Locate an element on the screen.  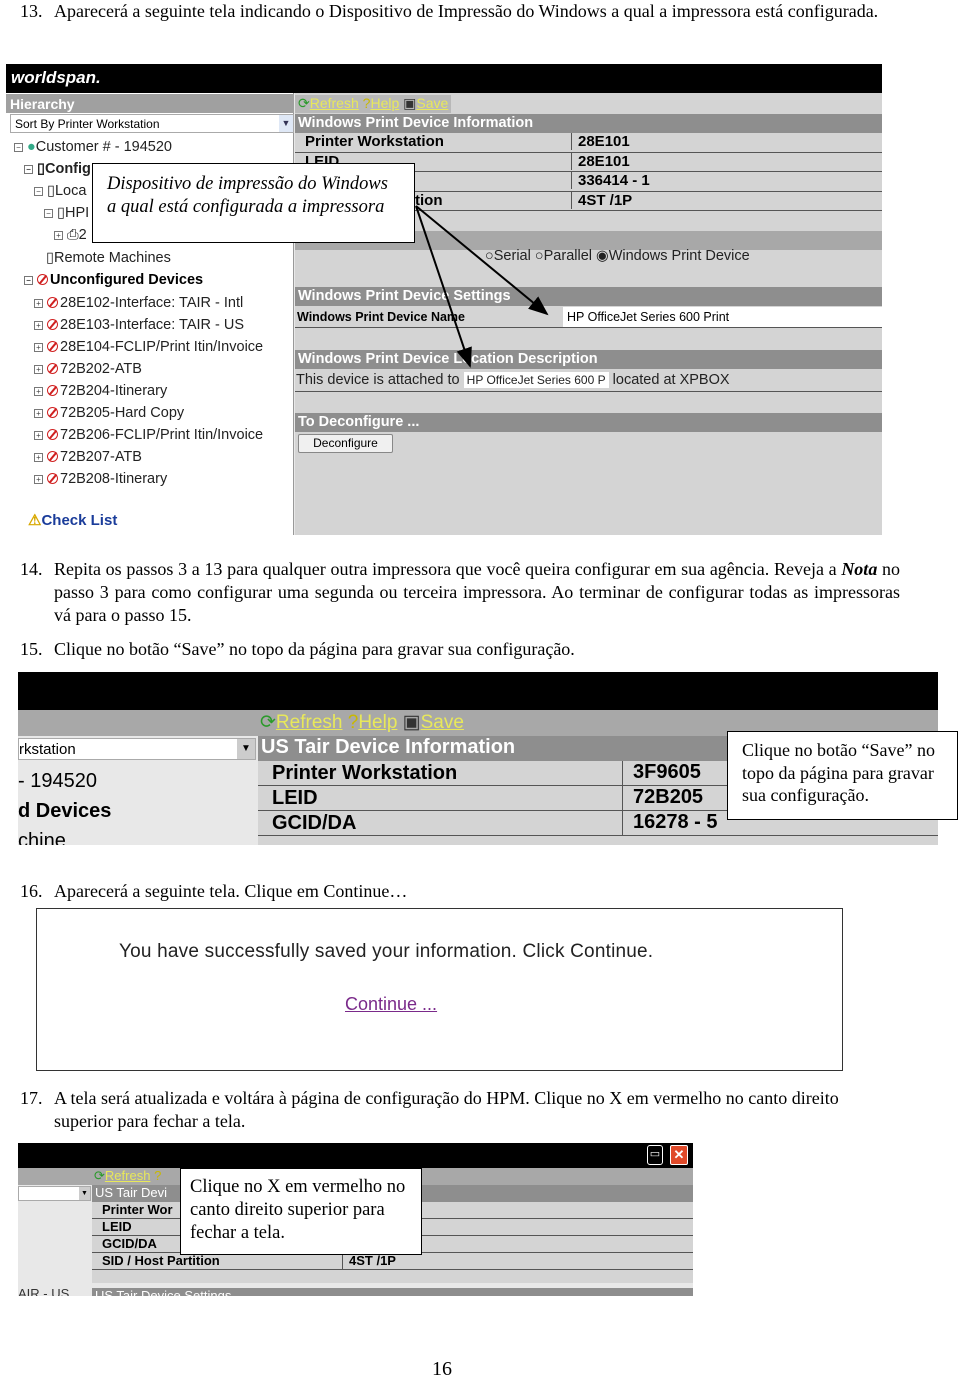
tree-item: - 194520 is located at coordinates (57, 781).